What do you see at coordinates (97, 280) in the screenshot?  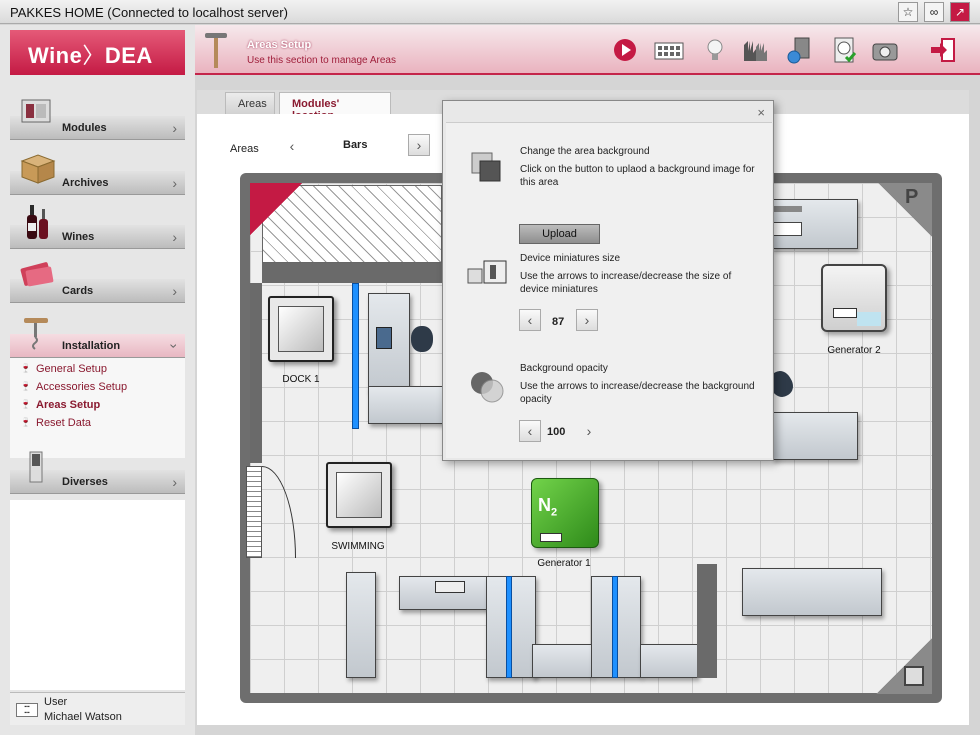 I see `sidebar-item-cards: Cards ›` at bounding box center [97, 280].